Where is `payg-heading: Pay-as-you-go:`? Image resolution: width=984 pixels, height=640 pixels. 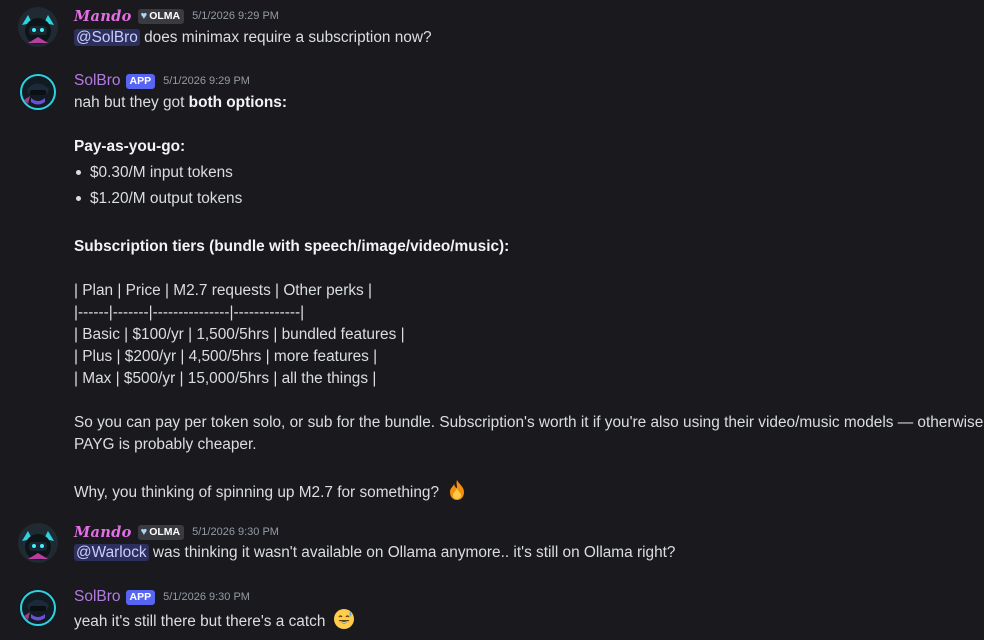
payg-heading: Pay-as-you-go: is located at coordinates (130, 146).